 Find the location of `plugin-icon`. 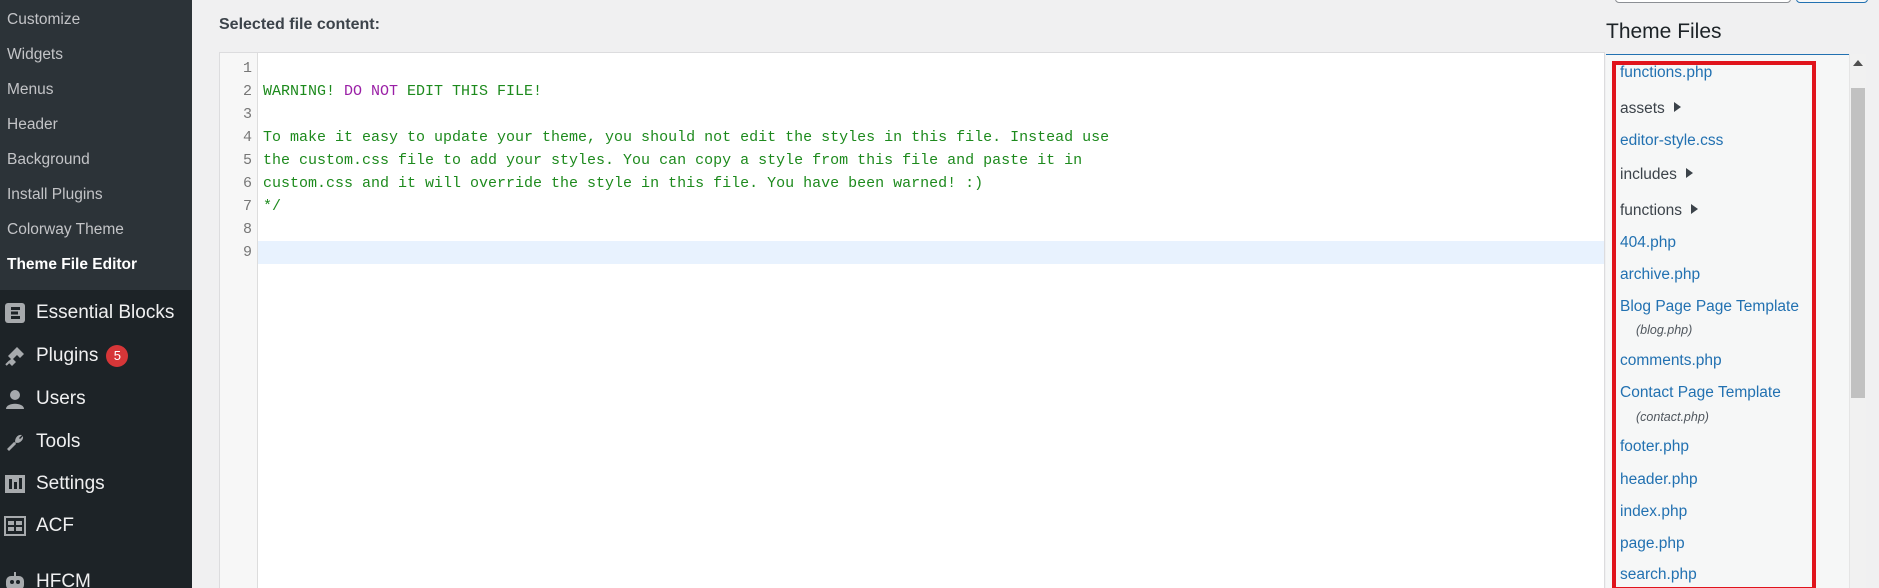

plugin-icon is located at coordinates (15, 356).